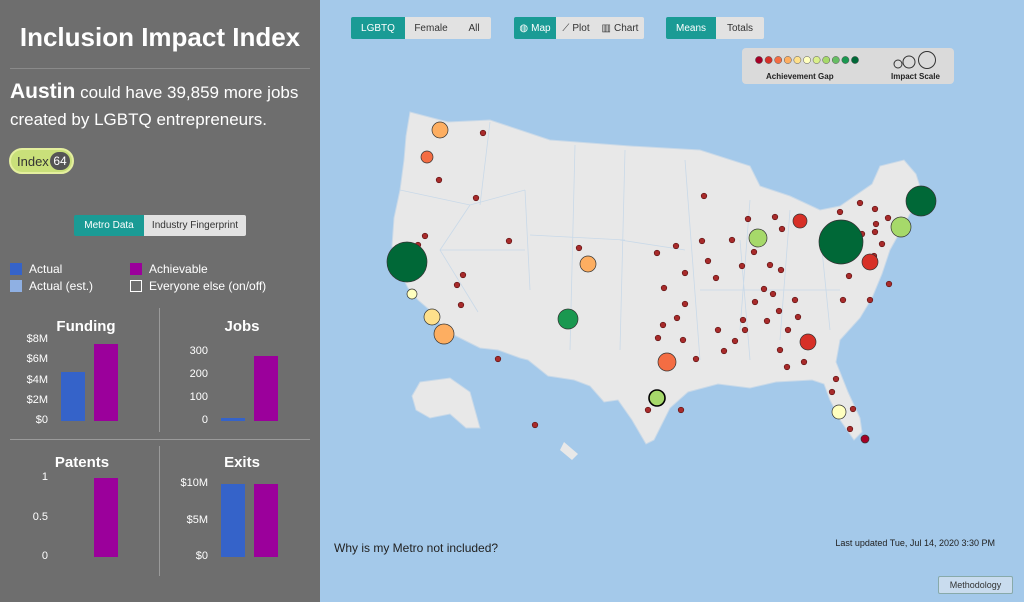 This screenshot has width=1024, height=602. What do you see at coordinates (109, 225) in the screenshot?
I see `tab-metro-data: Metro Data` at bounding box center [109, 225].